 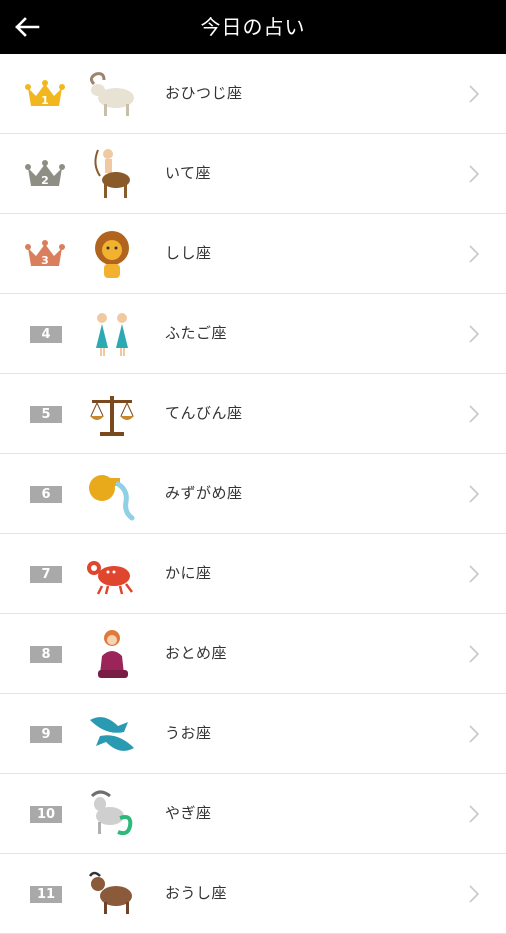 I want to click on sign-name: やぎ座, so click(x=188, y=813).